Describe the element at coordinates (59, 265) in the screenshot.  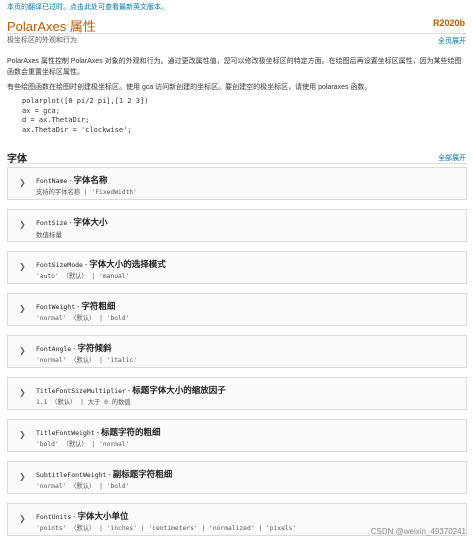
I see `property-name: FontSizeMode` at that location.